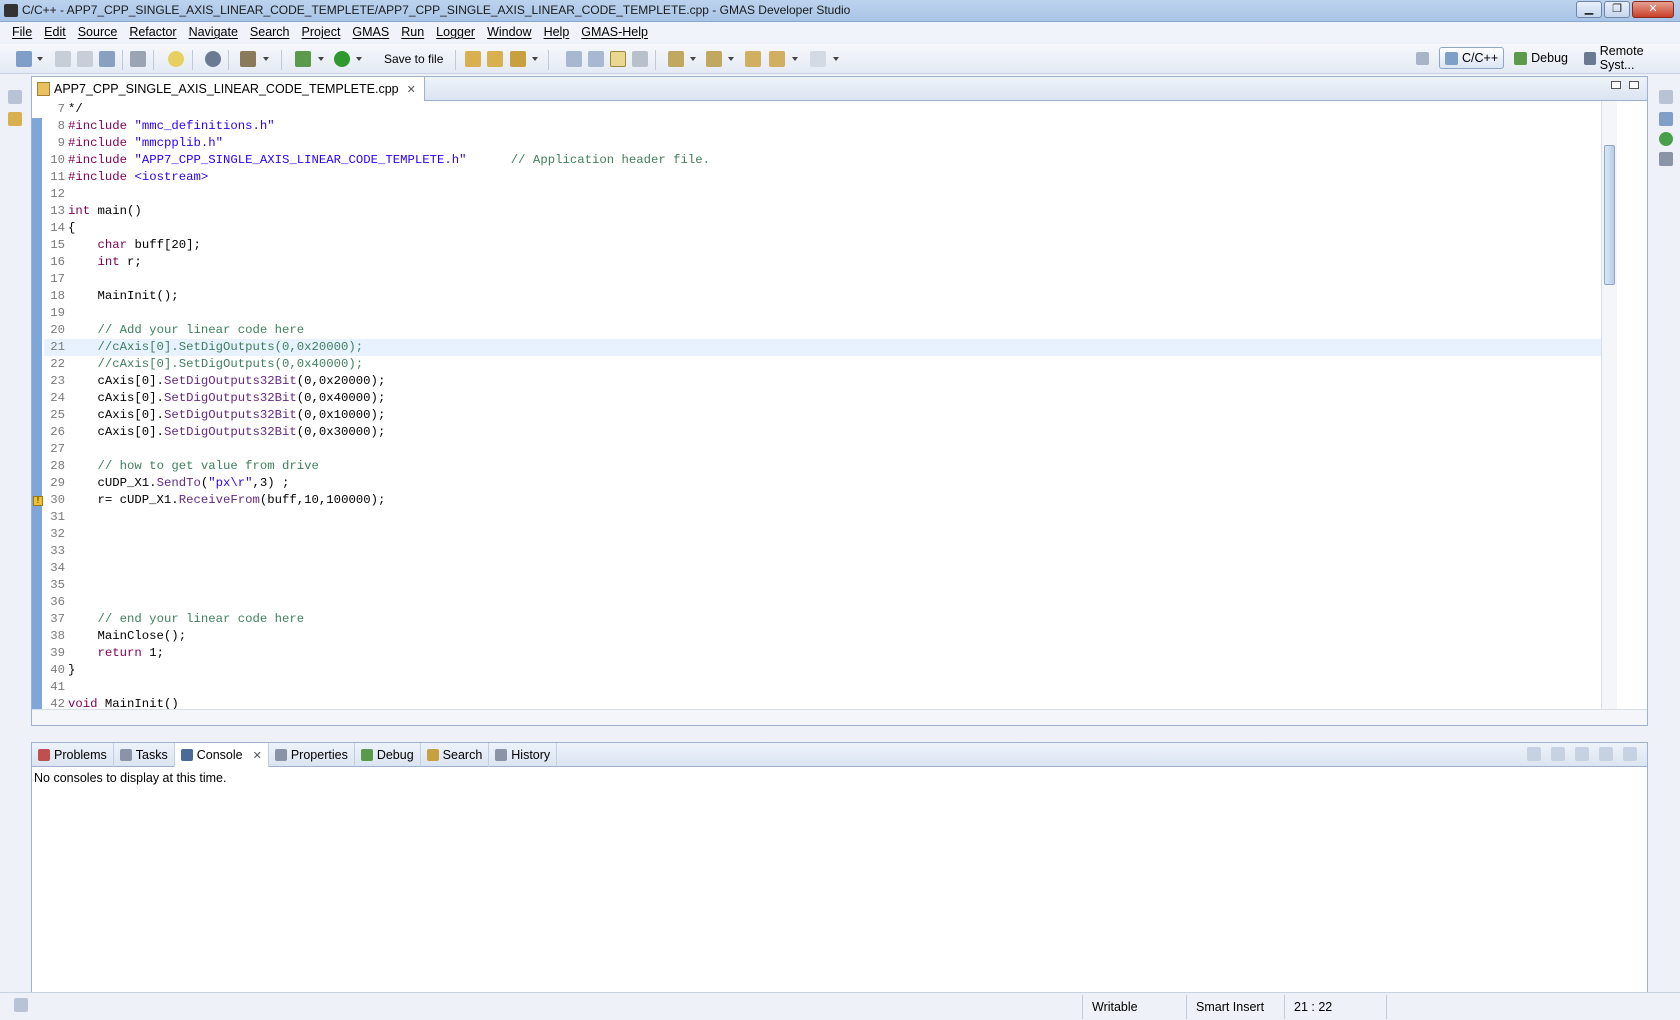  What do you see at coordinates (144, 755) in the screenshot?
I see `tab-tasks: Tasks` at bounding box center [144, 755].